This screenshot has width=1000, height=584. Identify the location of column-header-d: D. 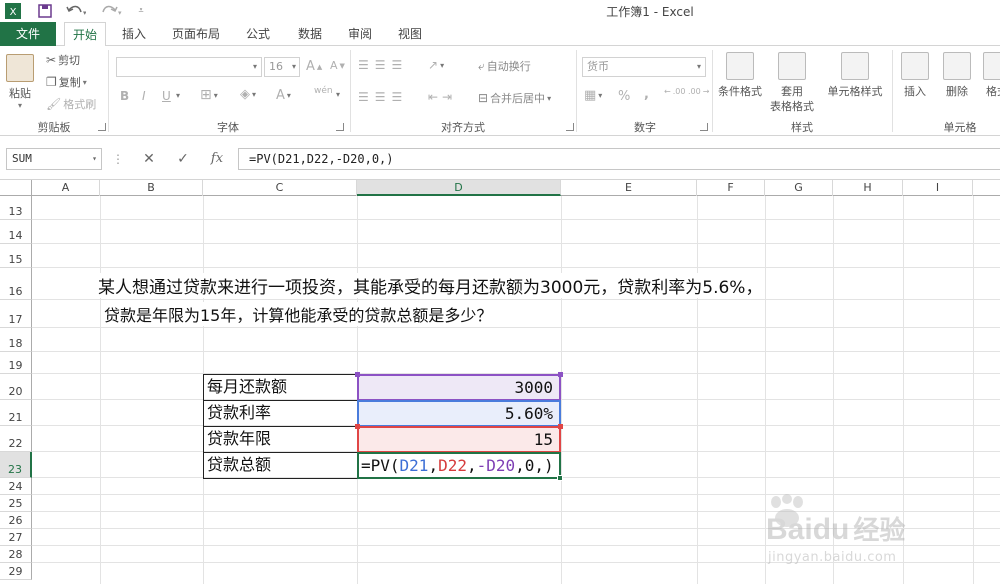
(459, 188).